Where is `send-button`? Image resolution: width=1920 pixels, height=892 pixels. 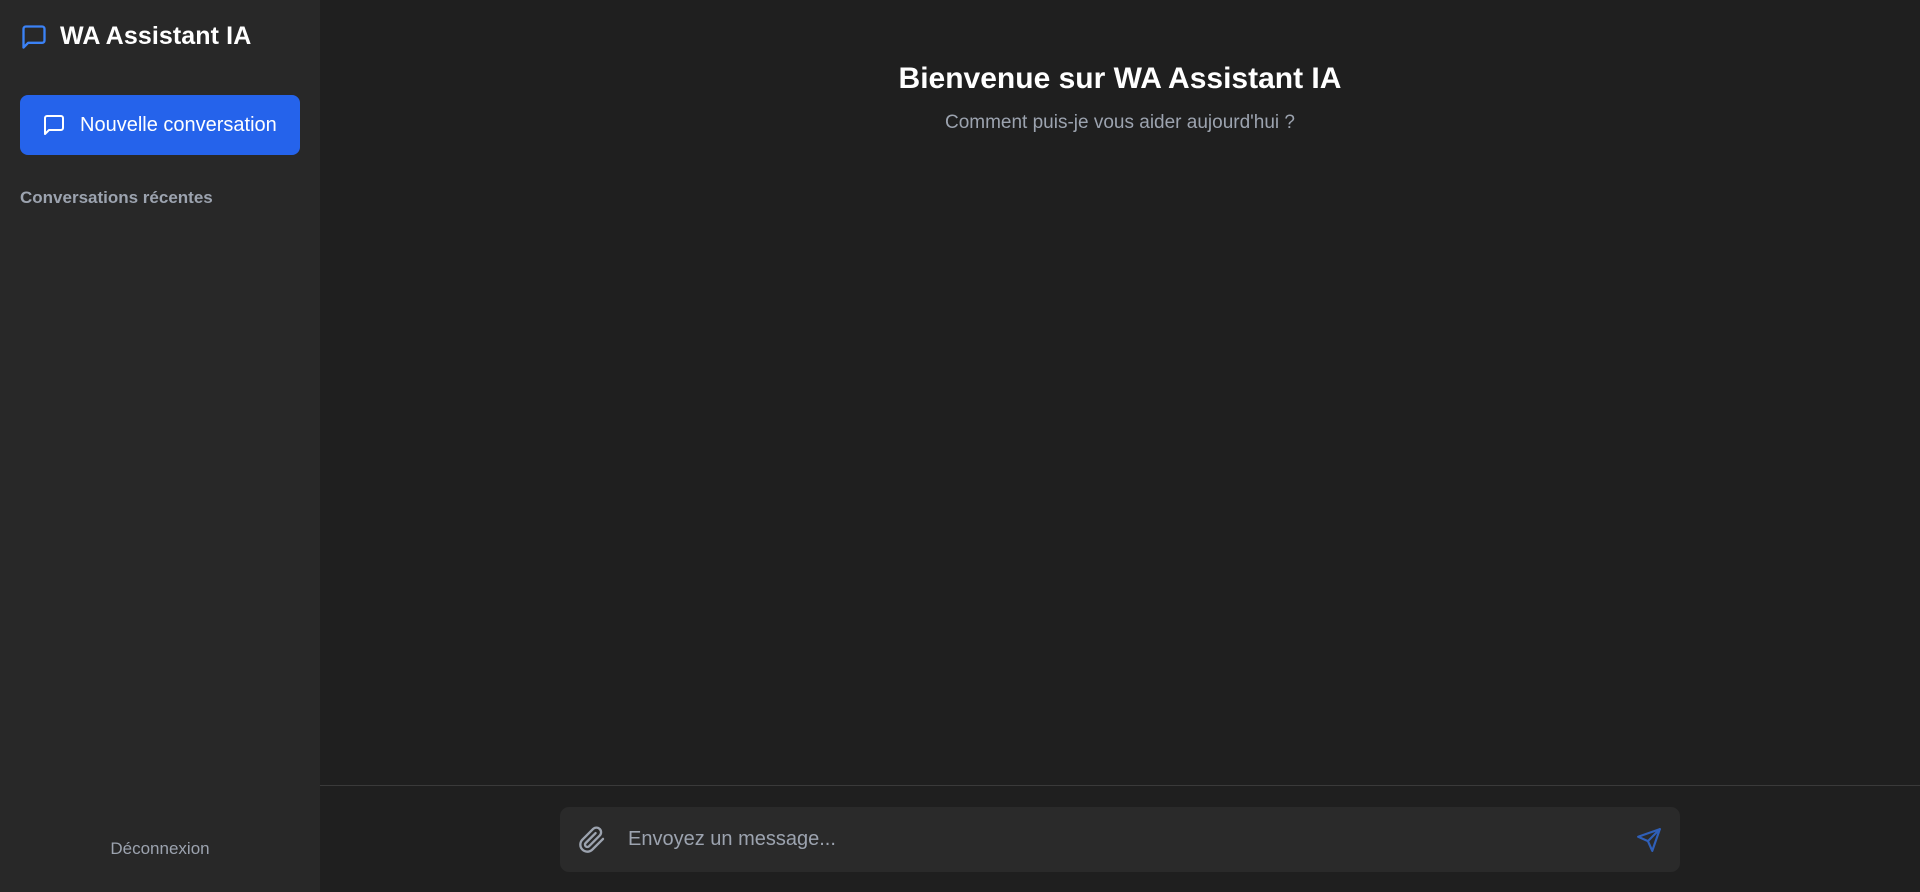 send-button is located at coordinates (1649, 840).